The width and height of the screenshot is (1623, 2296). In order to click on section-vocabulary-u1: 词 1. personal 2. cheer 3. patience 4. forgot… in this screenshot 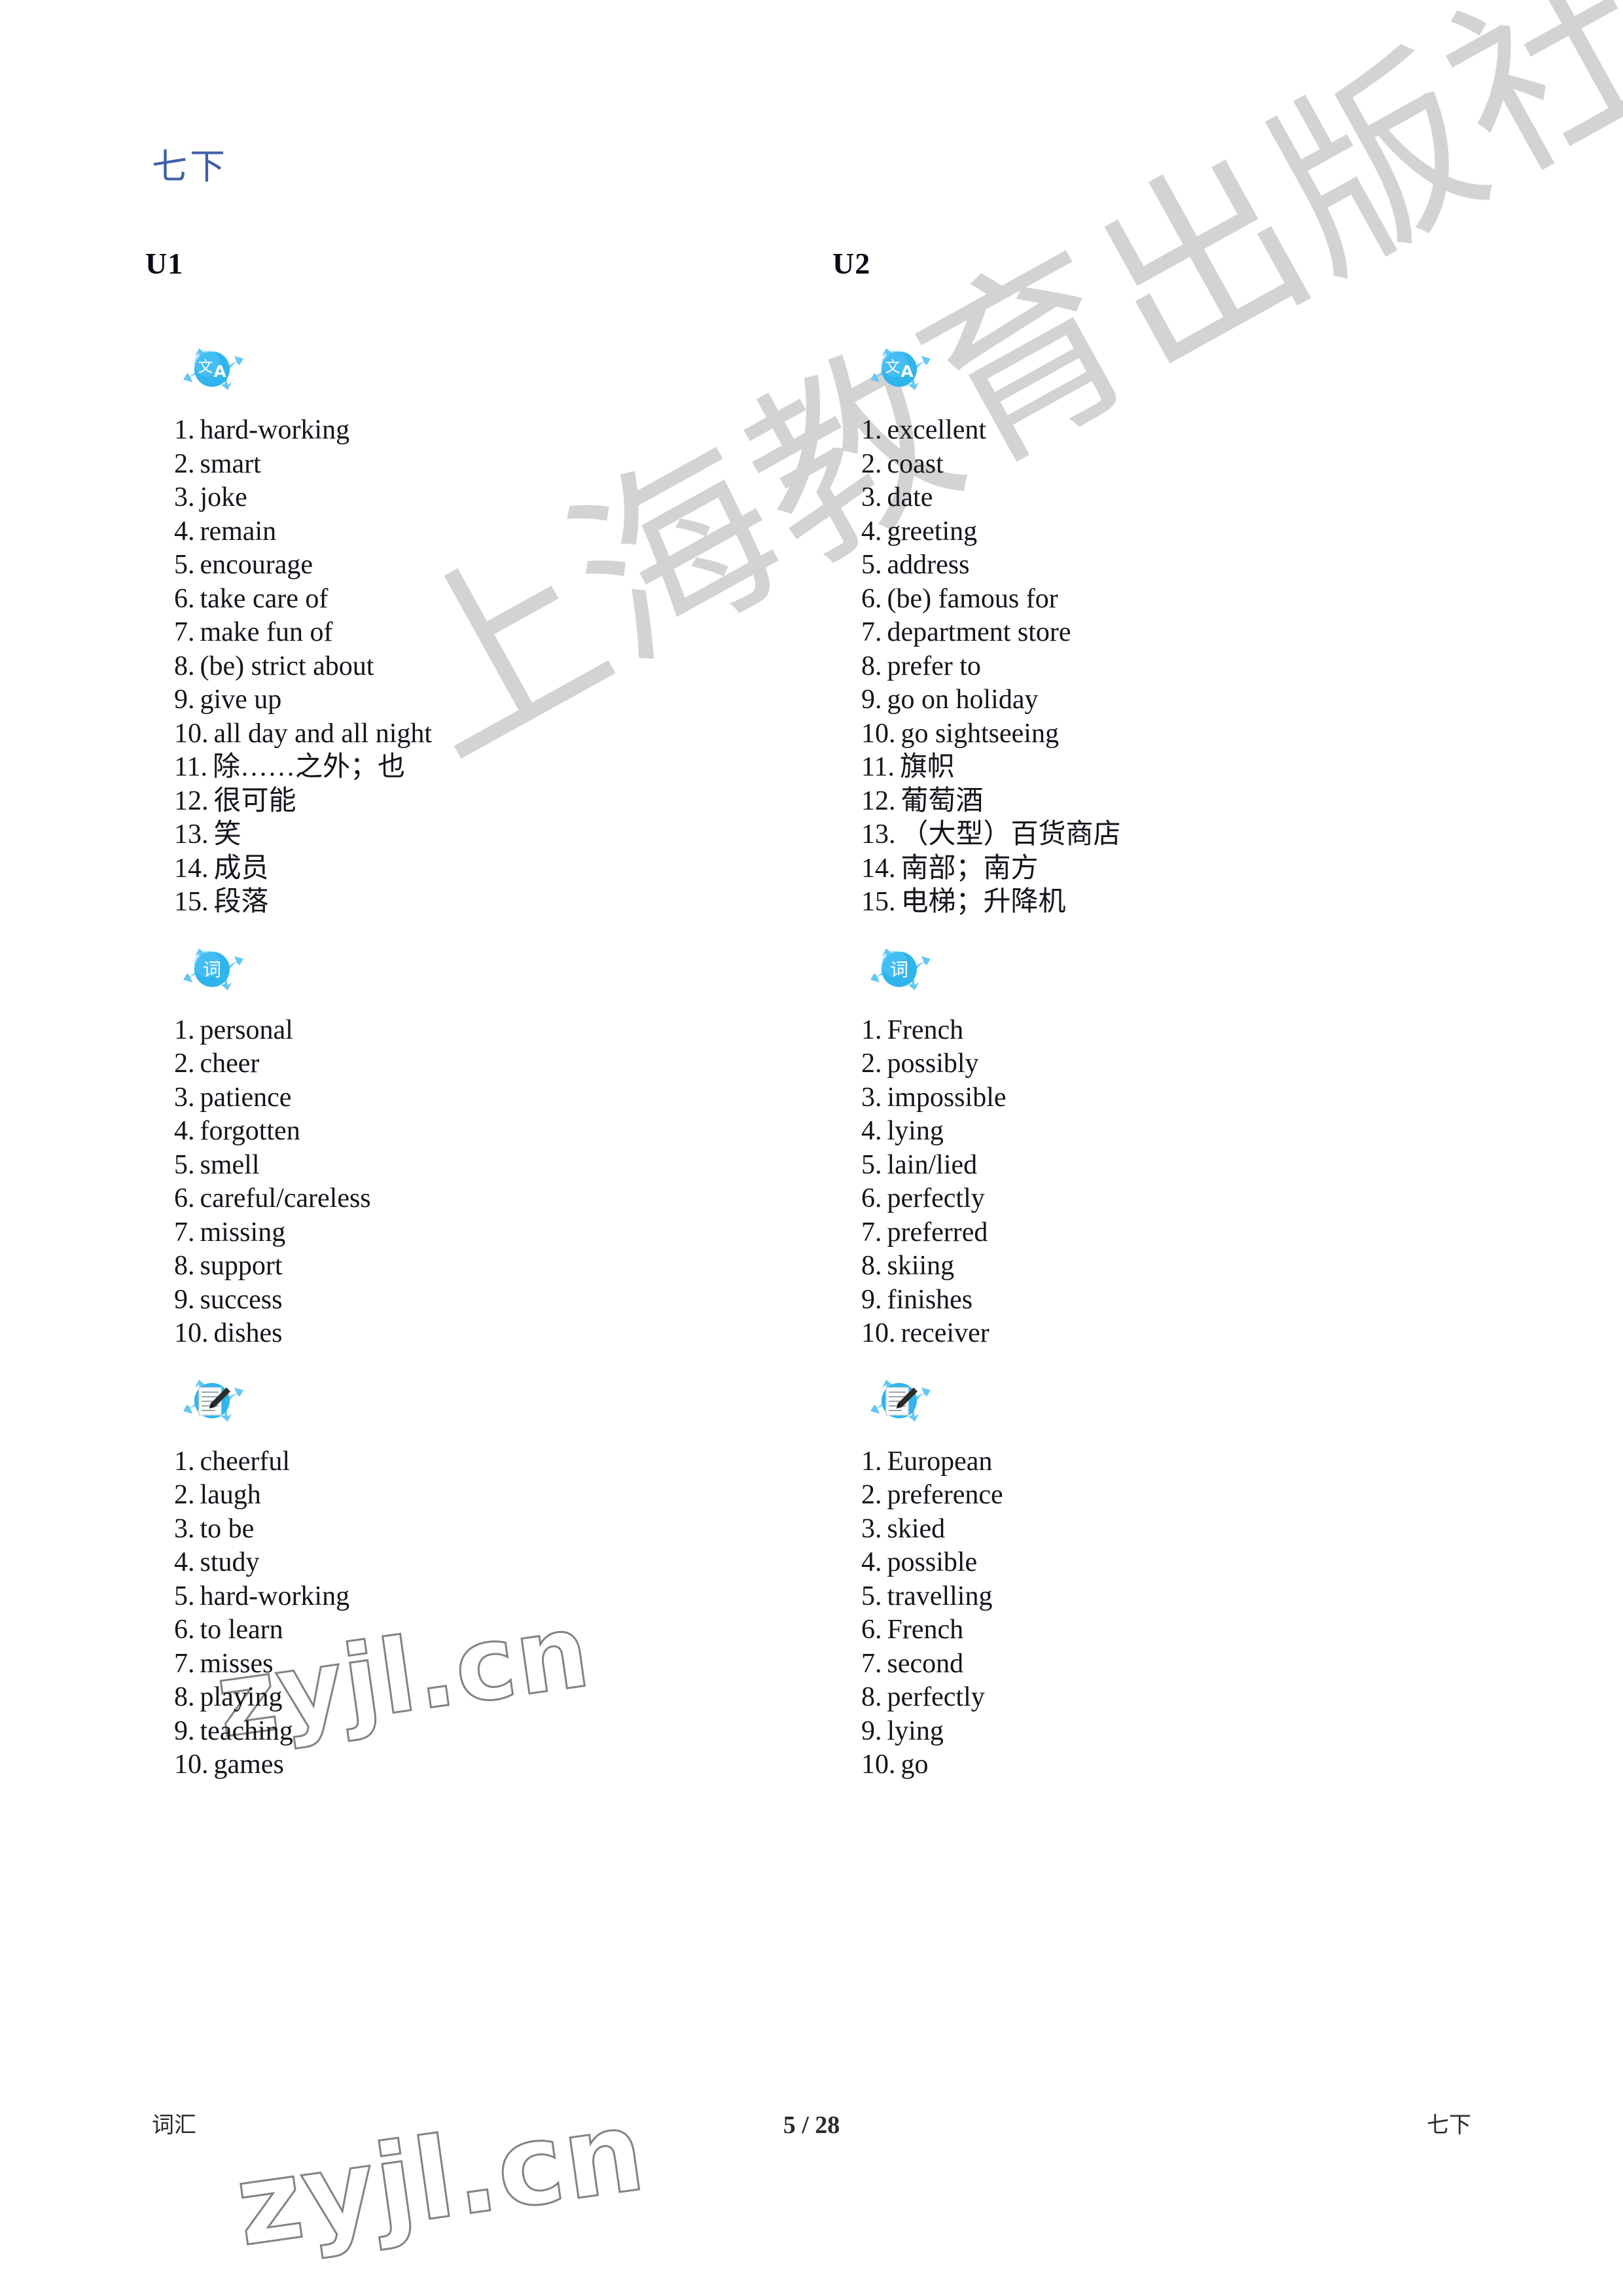, I will do `click(485, 1145)`.